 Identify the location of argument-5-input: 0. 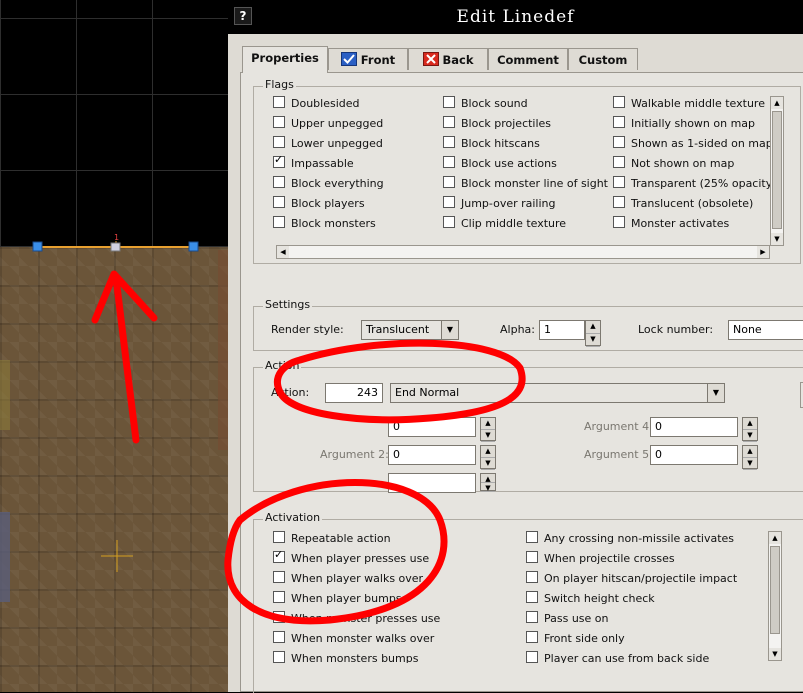
(694, 455).